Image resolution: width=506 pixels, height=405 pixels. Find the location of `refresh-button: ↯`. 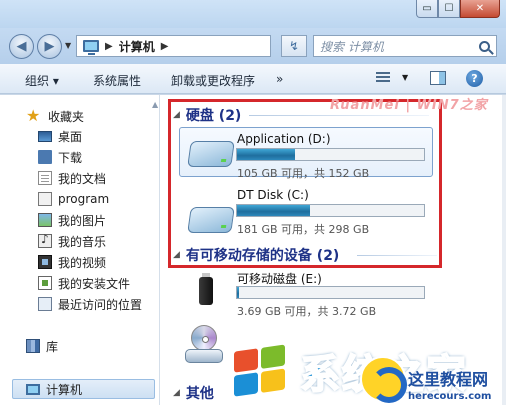

refresh-button: ↯ is located at coordinates (294, 46).